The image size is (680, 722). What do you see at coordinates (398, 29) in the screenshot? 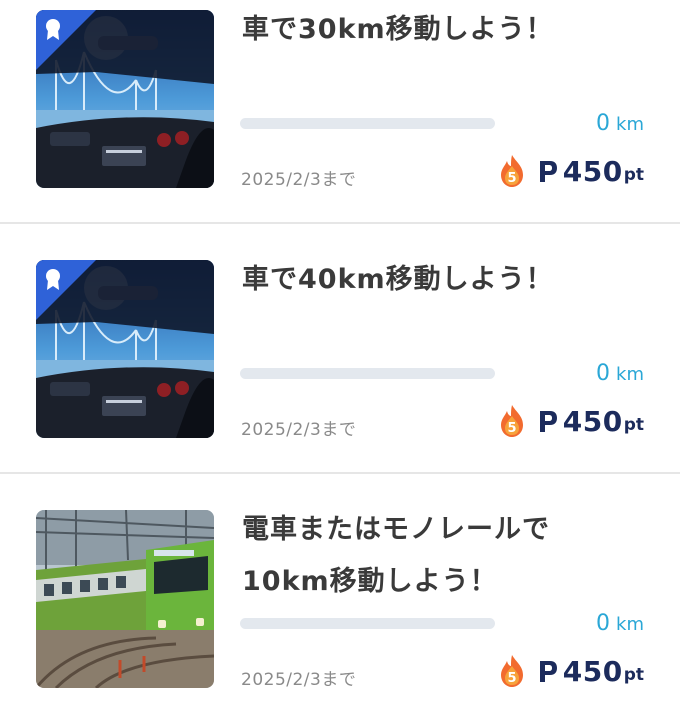
I see `mission-title: 車で30km移動しよう！` at bounding box center [398, 29].